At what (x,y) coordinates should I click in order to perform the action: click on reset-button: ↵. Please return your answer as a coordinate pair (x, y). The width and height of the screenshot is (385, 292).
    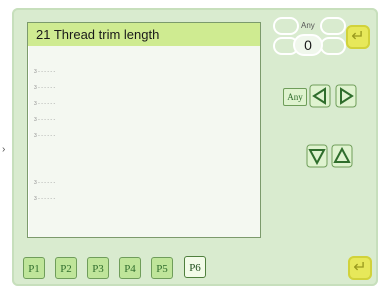
    Looking at the image, I should click on (358, 37).